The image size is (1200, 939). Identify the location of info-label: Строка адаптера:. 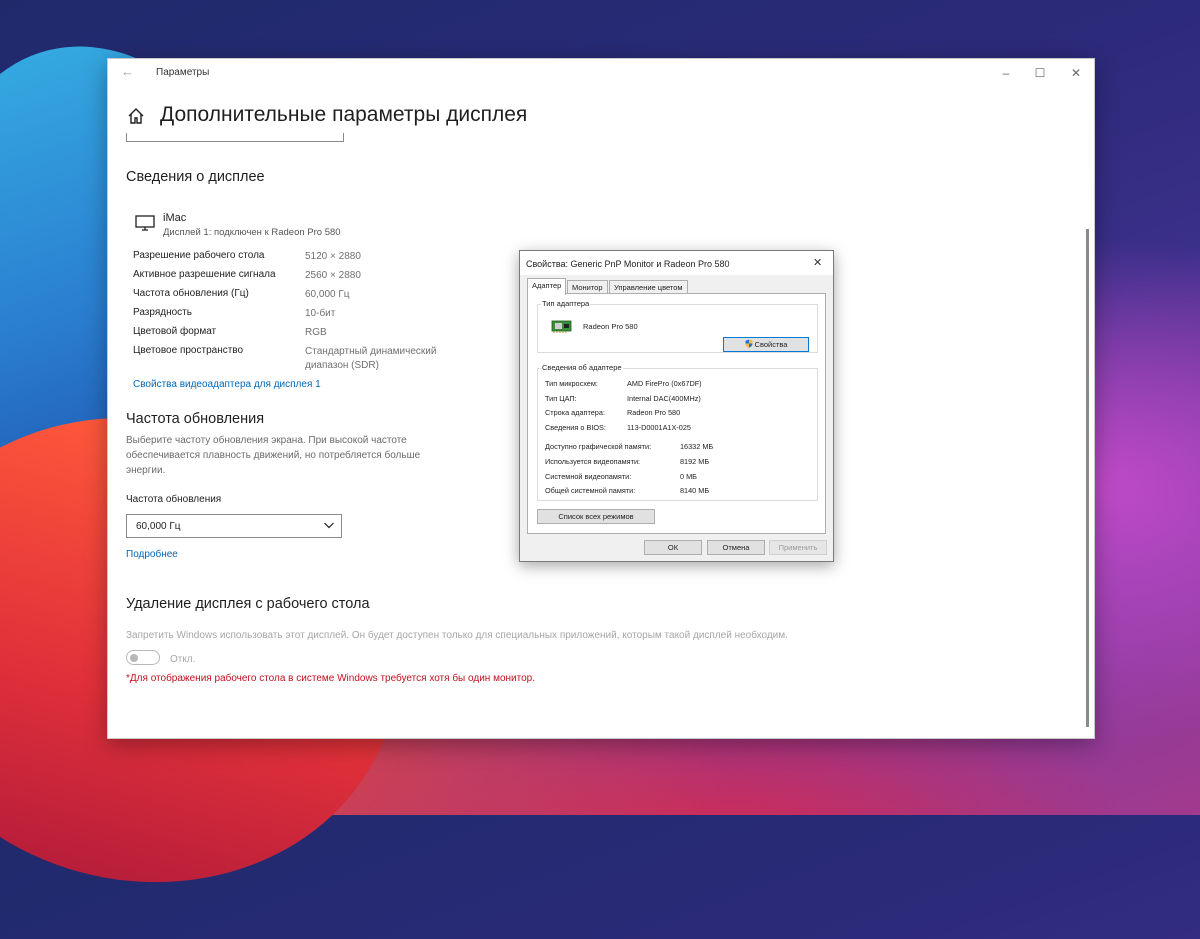
(575, 412).